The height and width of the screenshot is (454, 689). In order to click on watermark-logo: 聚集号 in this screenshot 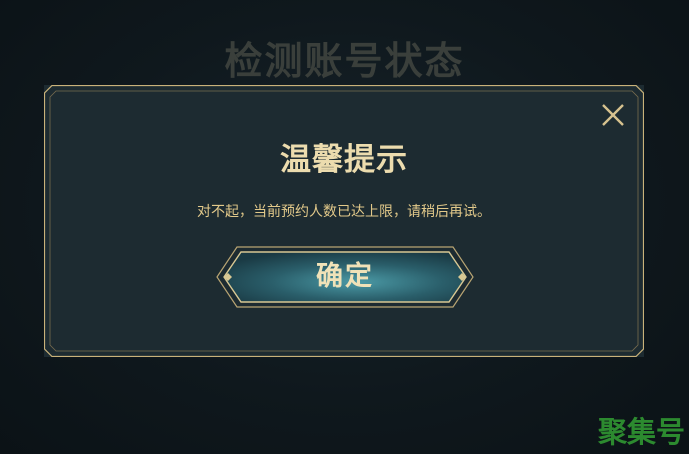, I will do `click(641, 432)`.